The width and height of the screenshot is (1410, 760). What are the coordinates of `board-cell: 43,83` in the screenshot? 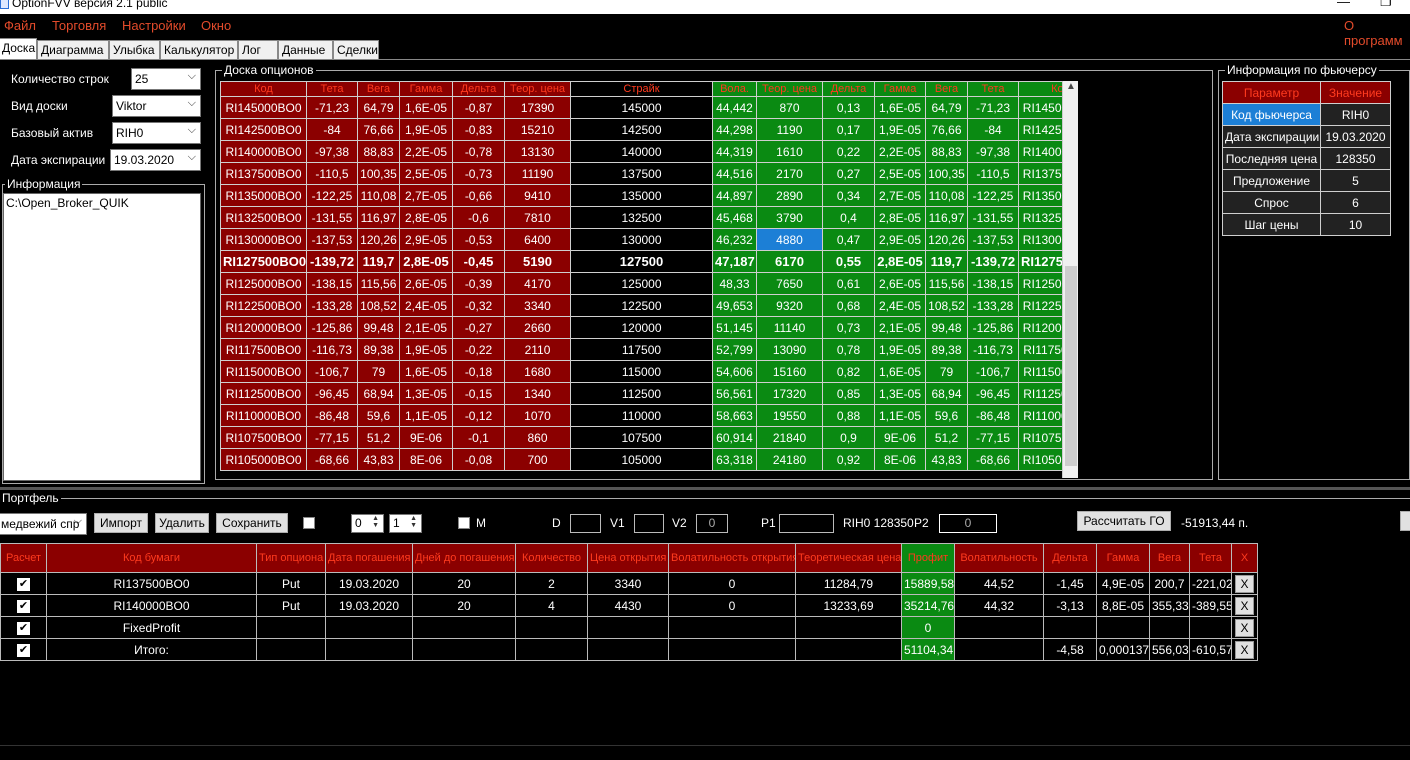 It's located at (946, 459).